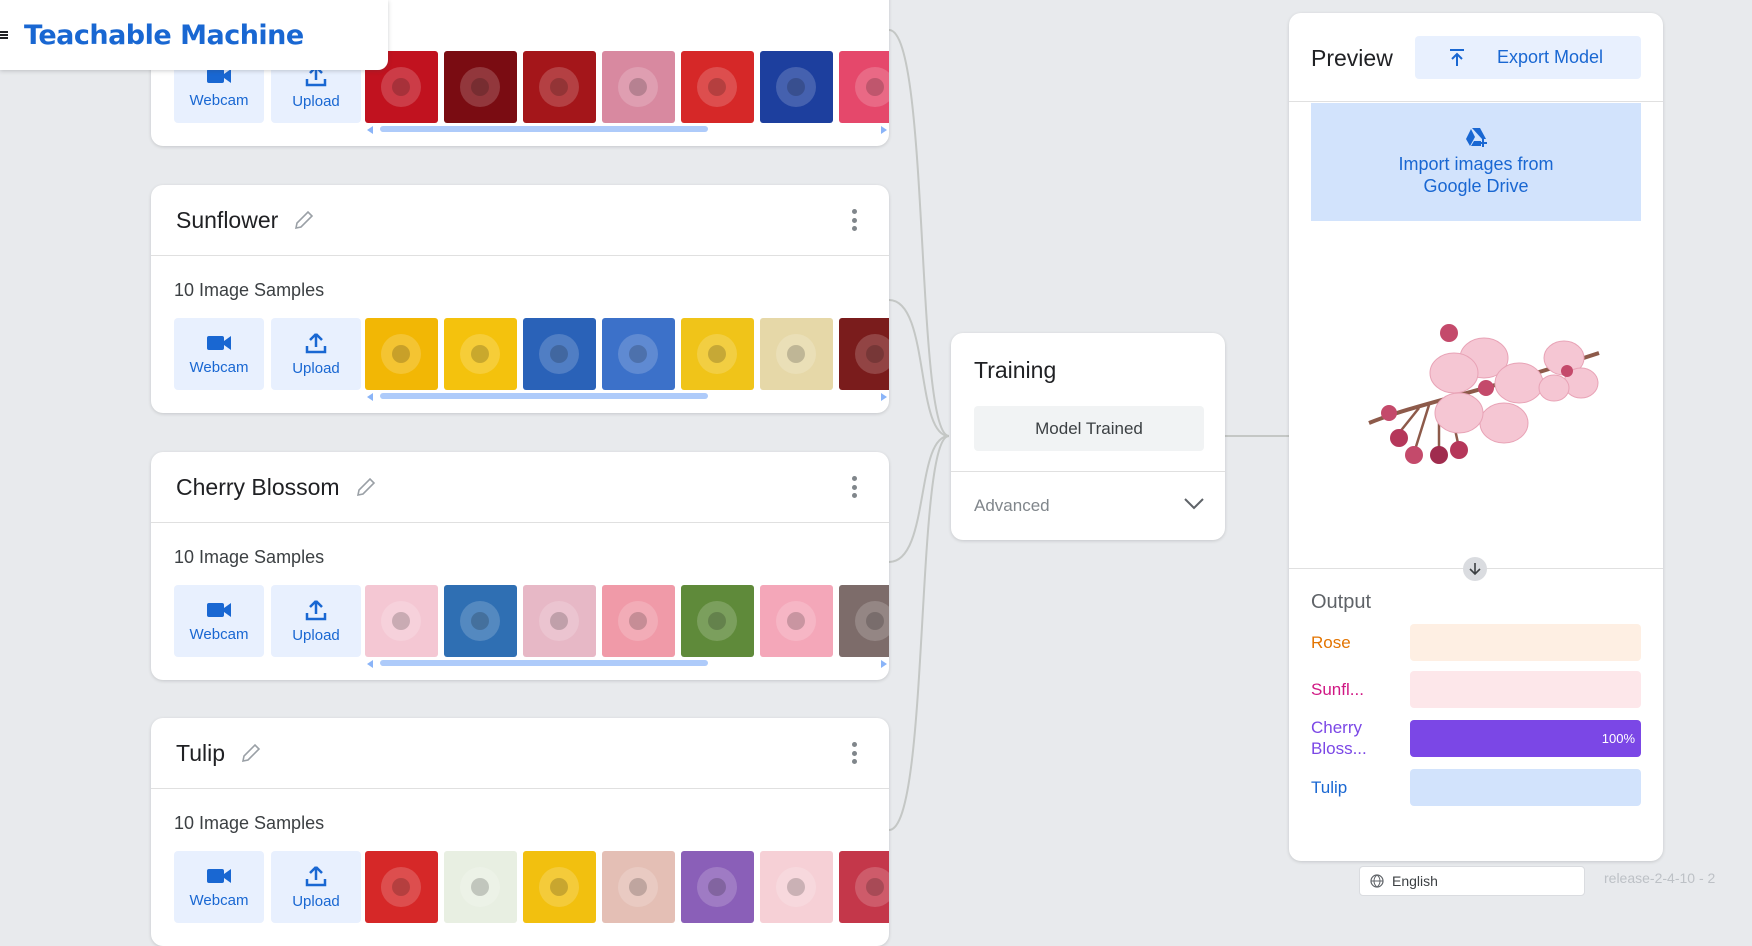 The width and height of the screenshot is (1752, 946). What do you see at coordinates (520, 832) in the screenshot?
I see `class-card-tulip: Tulip 10 Image Samples Webcam Upload` at bounding box center [520, 832].